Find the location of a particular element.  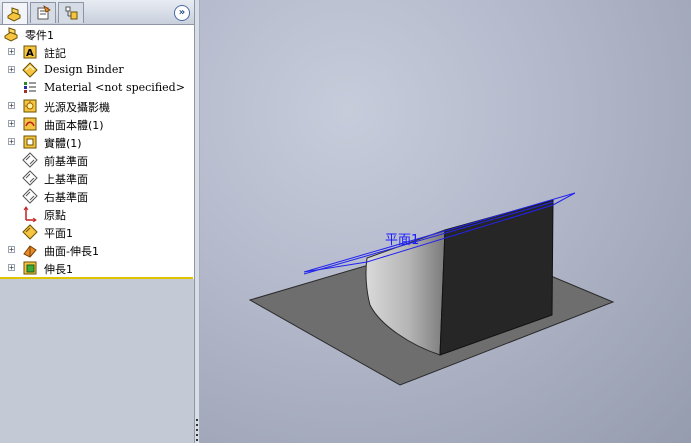

lights-cameras-icon is located at coordinates (30, 106).